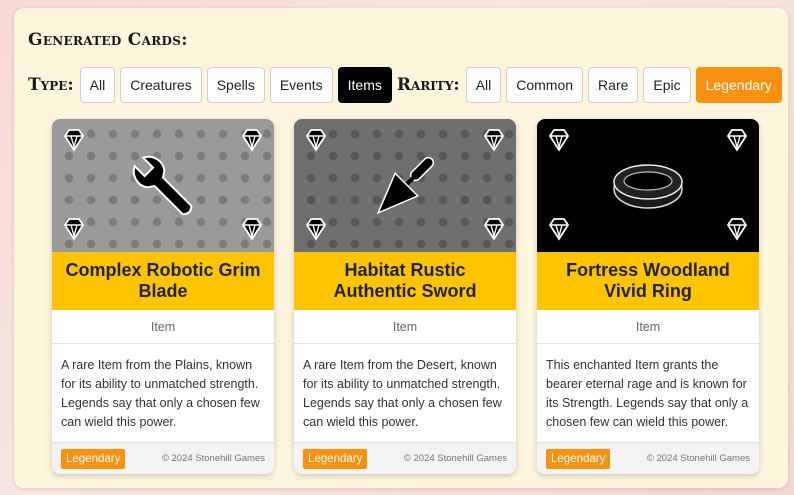 This screenshot has height=495, width=794. I want to click on trowel-icon, so click(405, 185).